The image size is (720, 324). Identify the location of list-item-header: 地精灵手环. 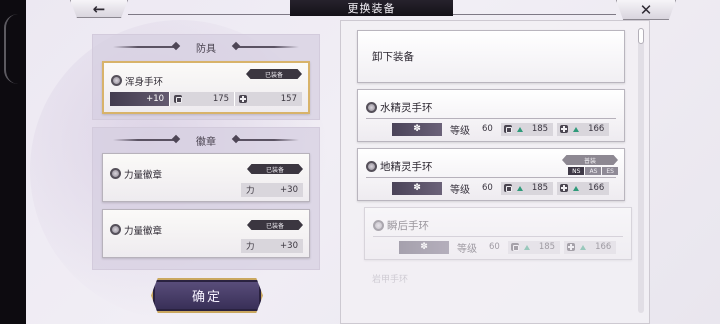
(399, 165).